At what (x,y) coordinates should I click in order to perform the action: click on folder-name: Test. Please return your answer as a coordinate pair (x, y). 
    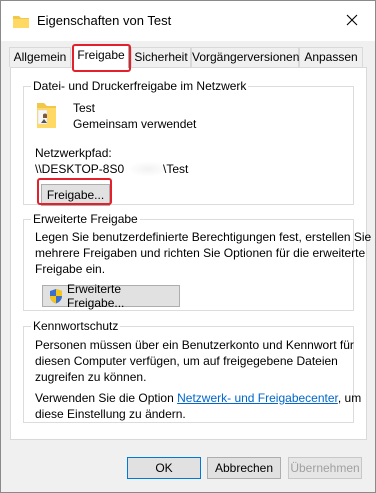
    Looking at the image, I should click on (84, 108).